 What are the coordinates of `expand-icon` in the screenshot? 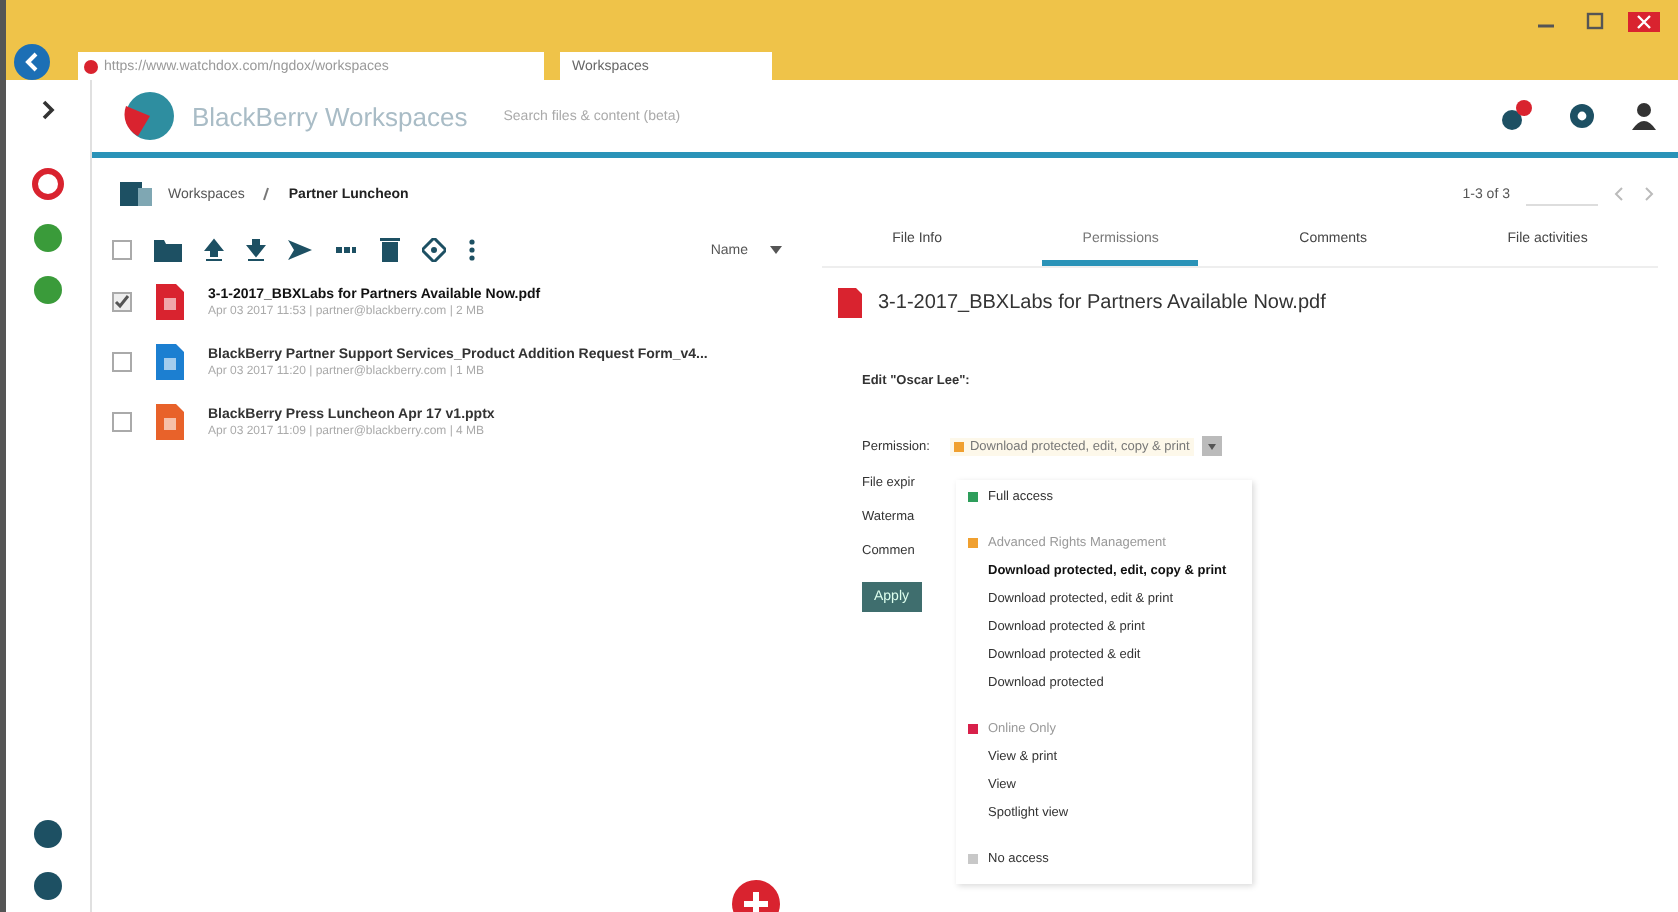 It's located at (48, 110).